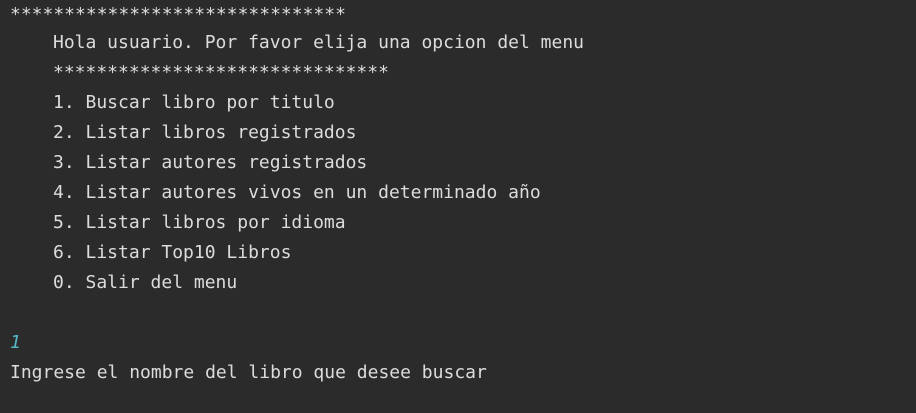  What do you see at coordinates (145, 282) in the screenshot?
I see `menu-item: 0. Salir del menu` at bounding box center [145, 282].